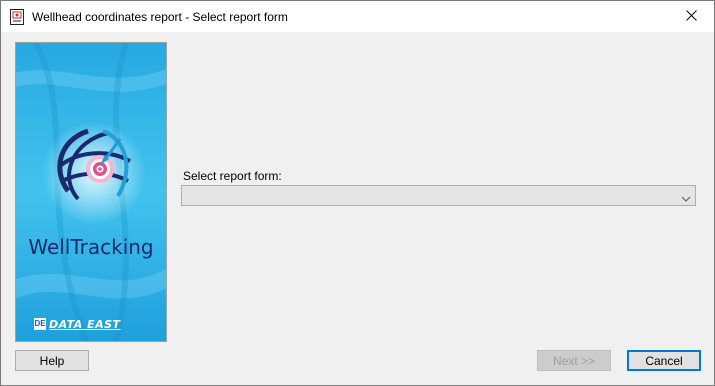  Describe the element at coordinates (85, 324) in the screenshot. I see `company-name: DATA EAST` at that location.